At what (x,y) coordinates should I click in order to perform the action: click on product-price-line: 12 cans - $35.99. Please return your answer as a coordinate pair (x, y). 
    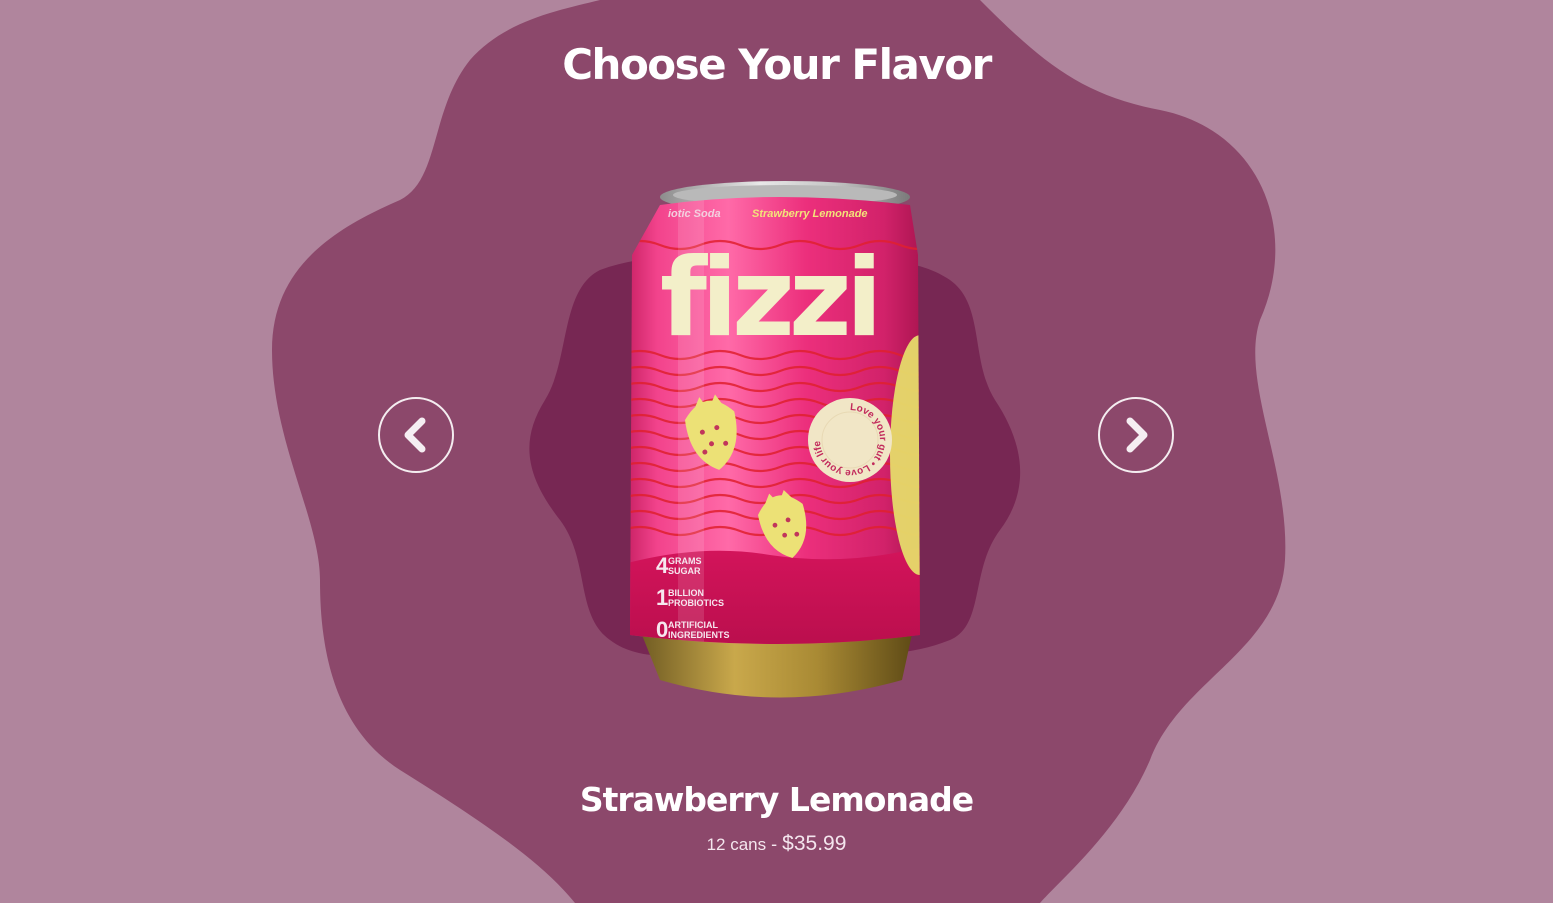
    Looking at the image, I should click on (776, 844).